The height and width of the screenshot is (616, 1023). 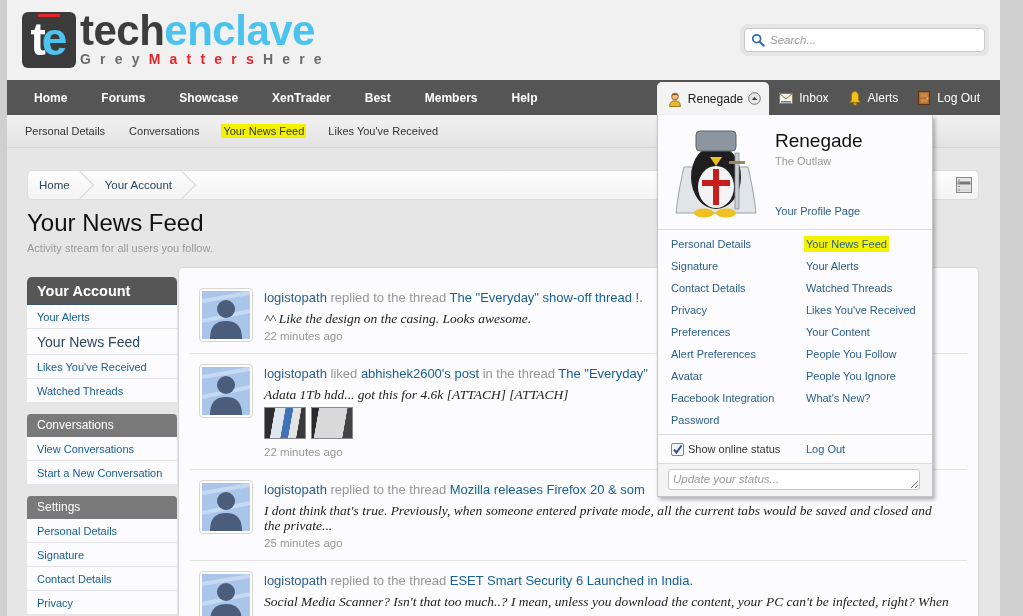 What do you see at coordinates (695, 420) in the screenshot?
I see `menu-link: Password` at bounding box center [695, 420].